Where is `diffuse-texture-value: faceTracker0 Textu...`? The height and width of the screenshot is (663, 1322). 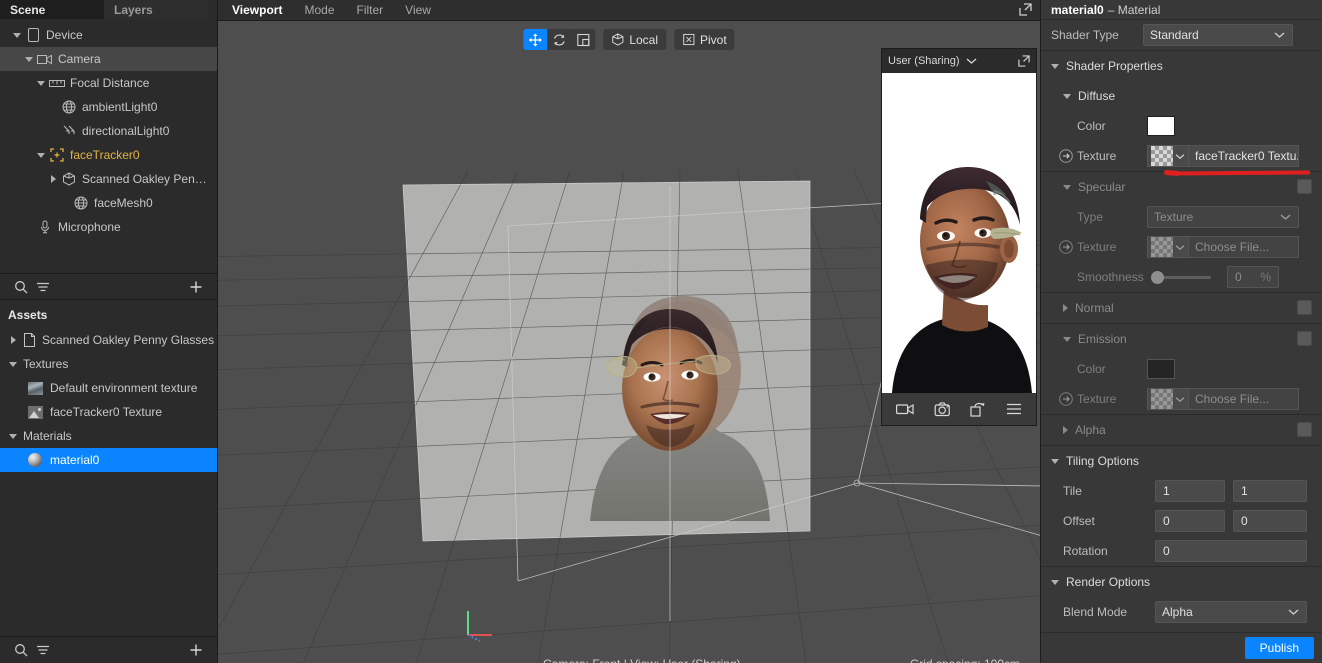
diffuse-texture-value: faceTracker0 Textu... is located at coordinates (1243, 156).